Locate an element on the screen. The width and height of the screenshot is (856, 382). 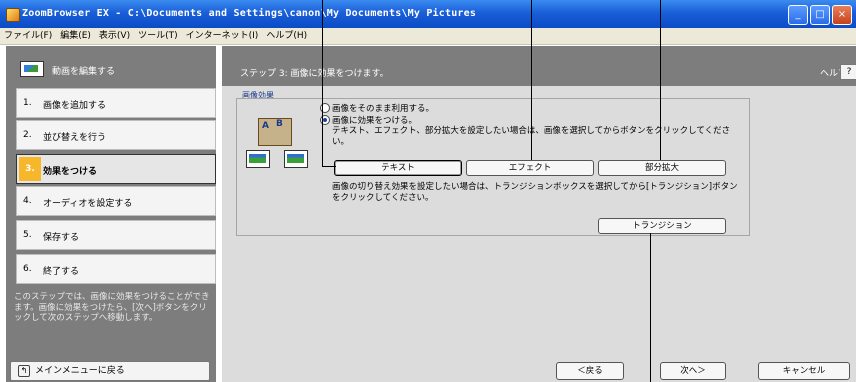
sidebar-title: 動画を編集する is located at coordinates (84, 72).